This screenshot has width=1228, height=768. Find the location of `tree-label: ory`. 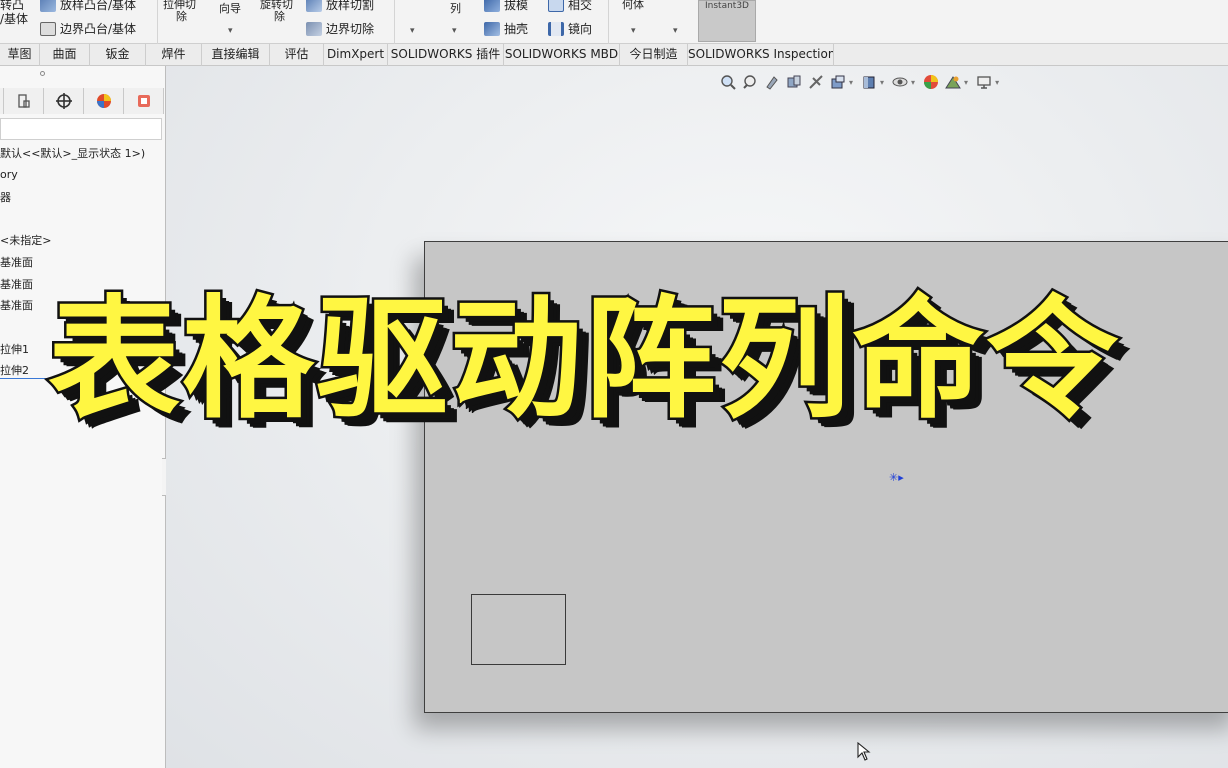

tree-label: ory is located at coordinates (9, 174).